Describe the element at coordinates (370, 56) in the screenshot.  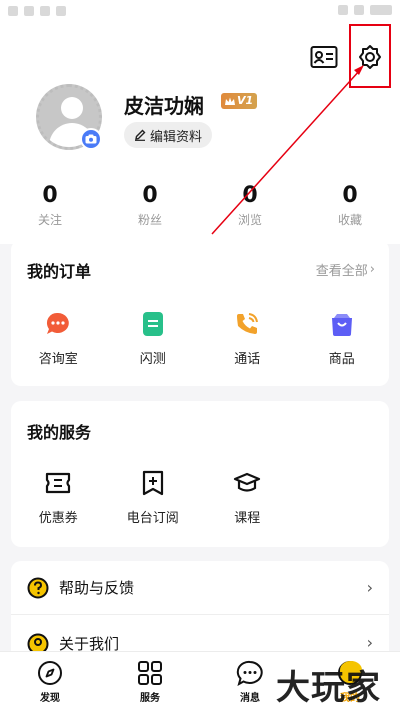
I see `settings-highlight-box` at that location.